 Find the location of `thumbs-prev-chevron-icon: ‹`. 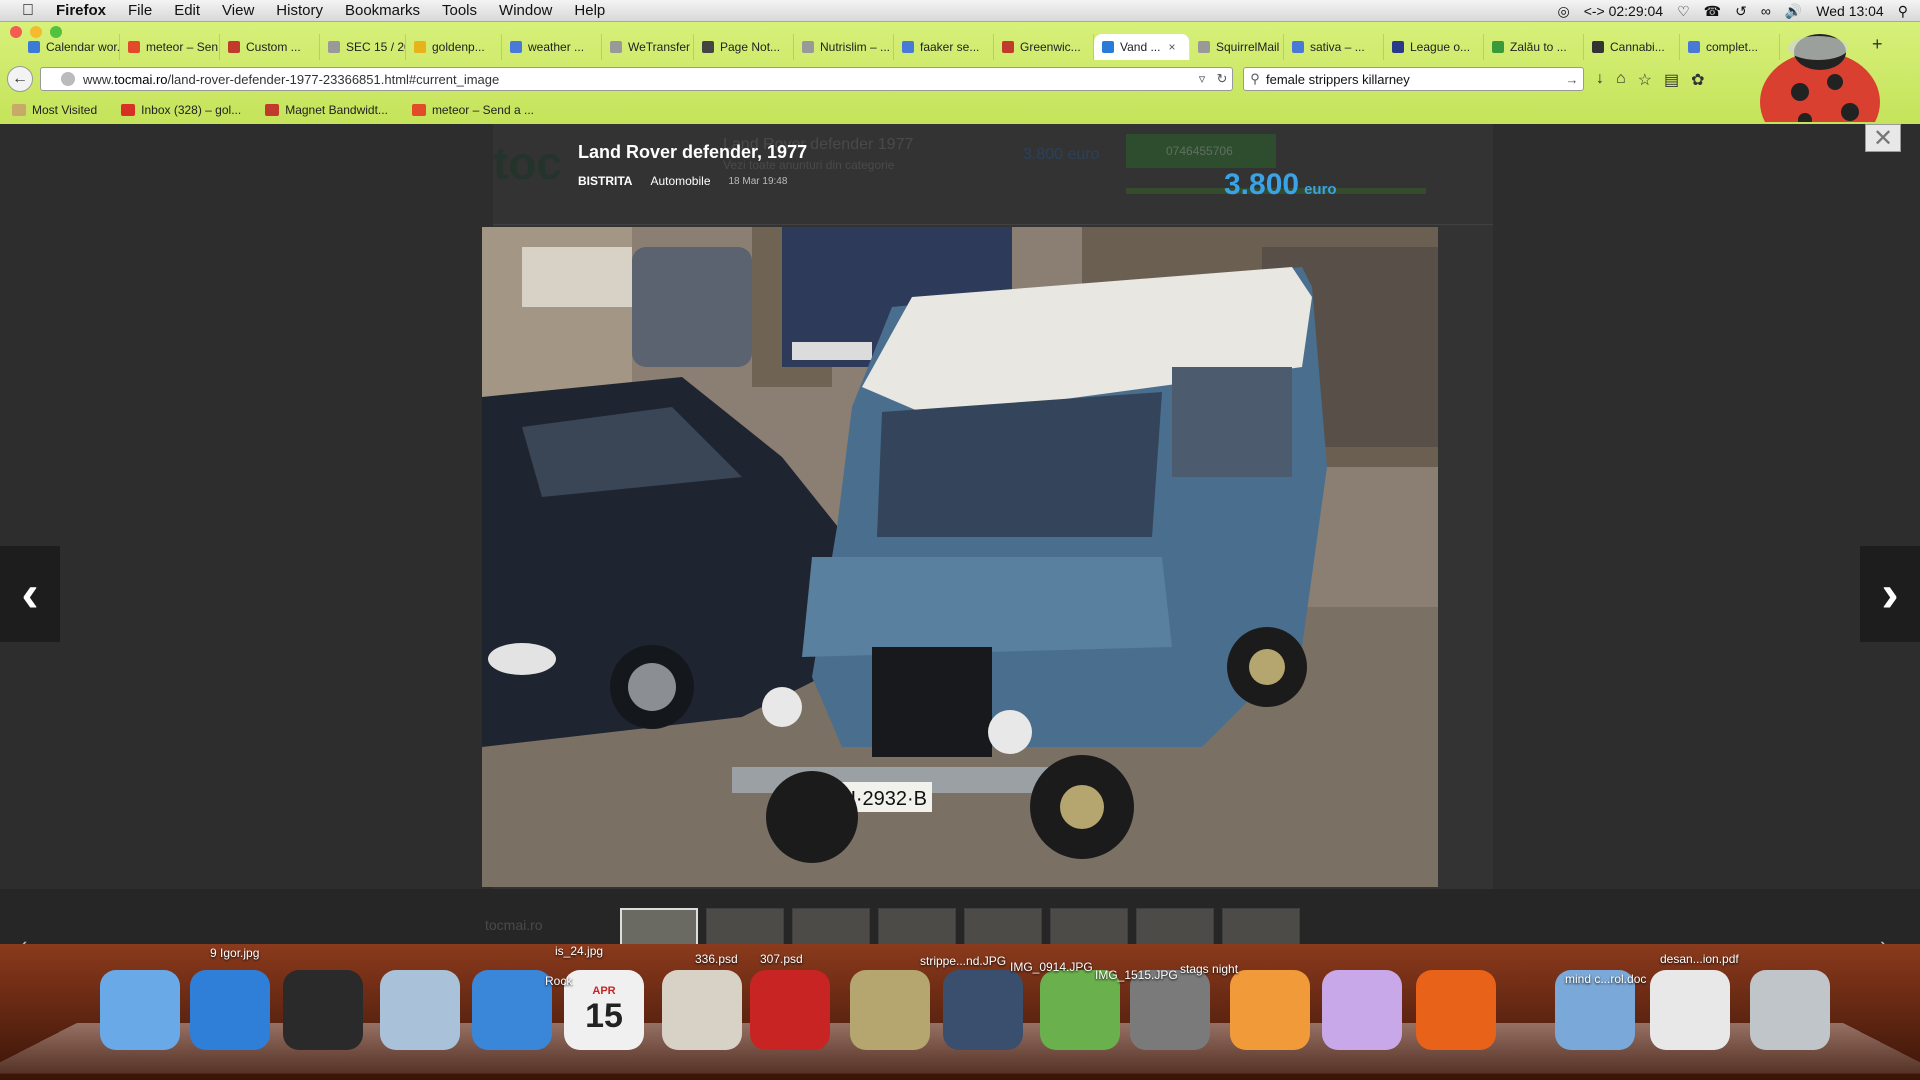

thumbs-prev-chevron-icon: ‹ is located at coordinates (23, 938).